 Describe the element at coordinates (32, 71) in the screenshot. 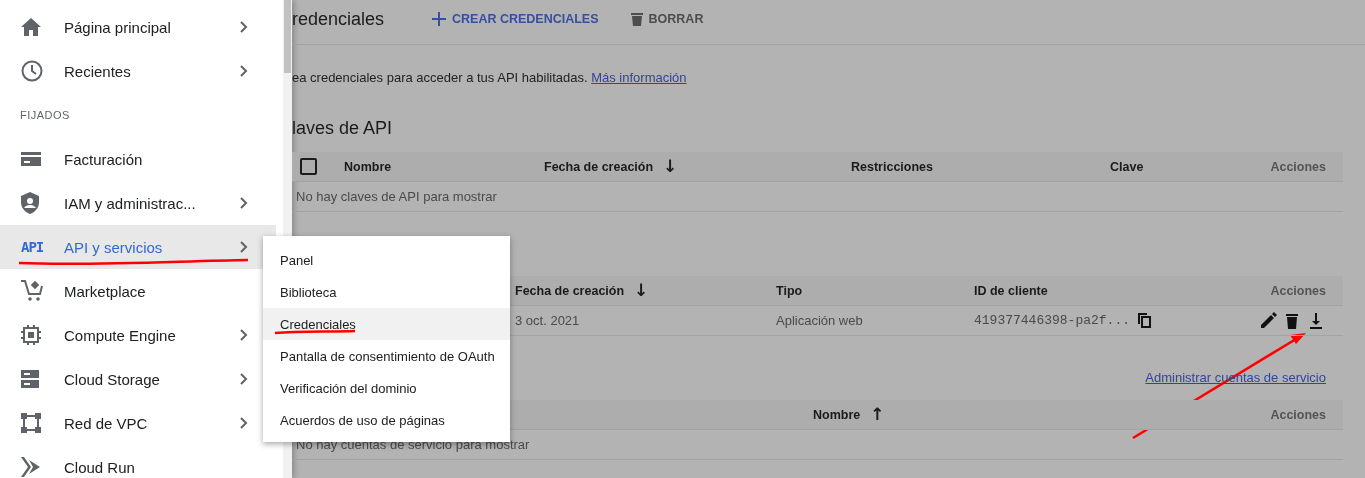

I see `clock-icon` at that location.